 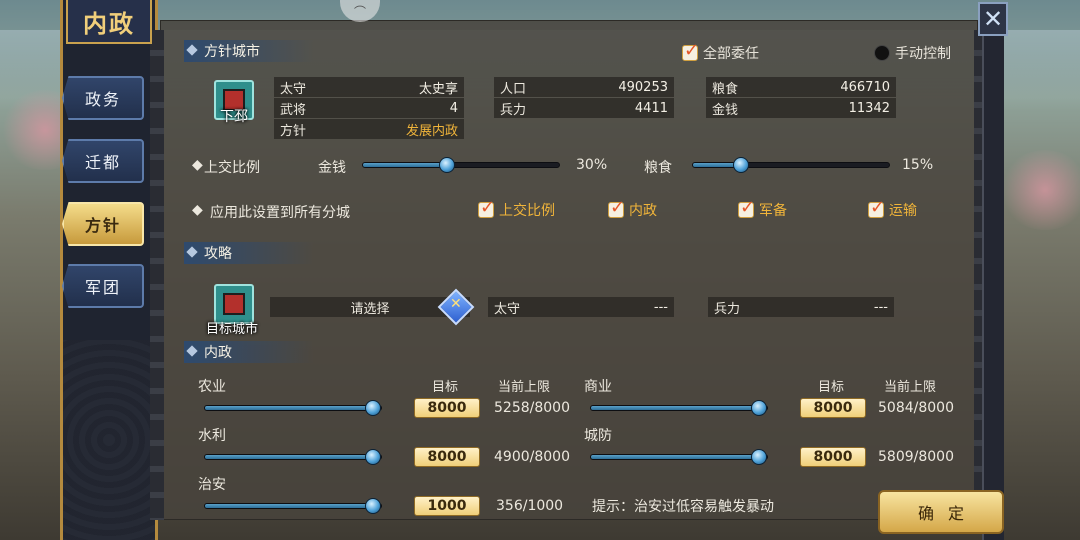 I want to click on order-slider, so click(x=293, y=506).